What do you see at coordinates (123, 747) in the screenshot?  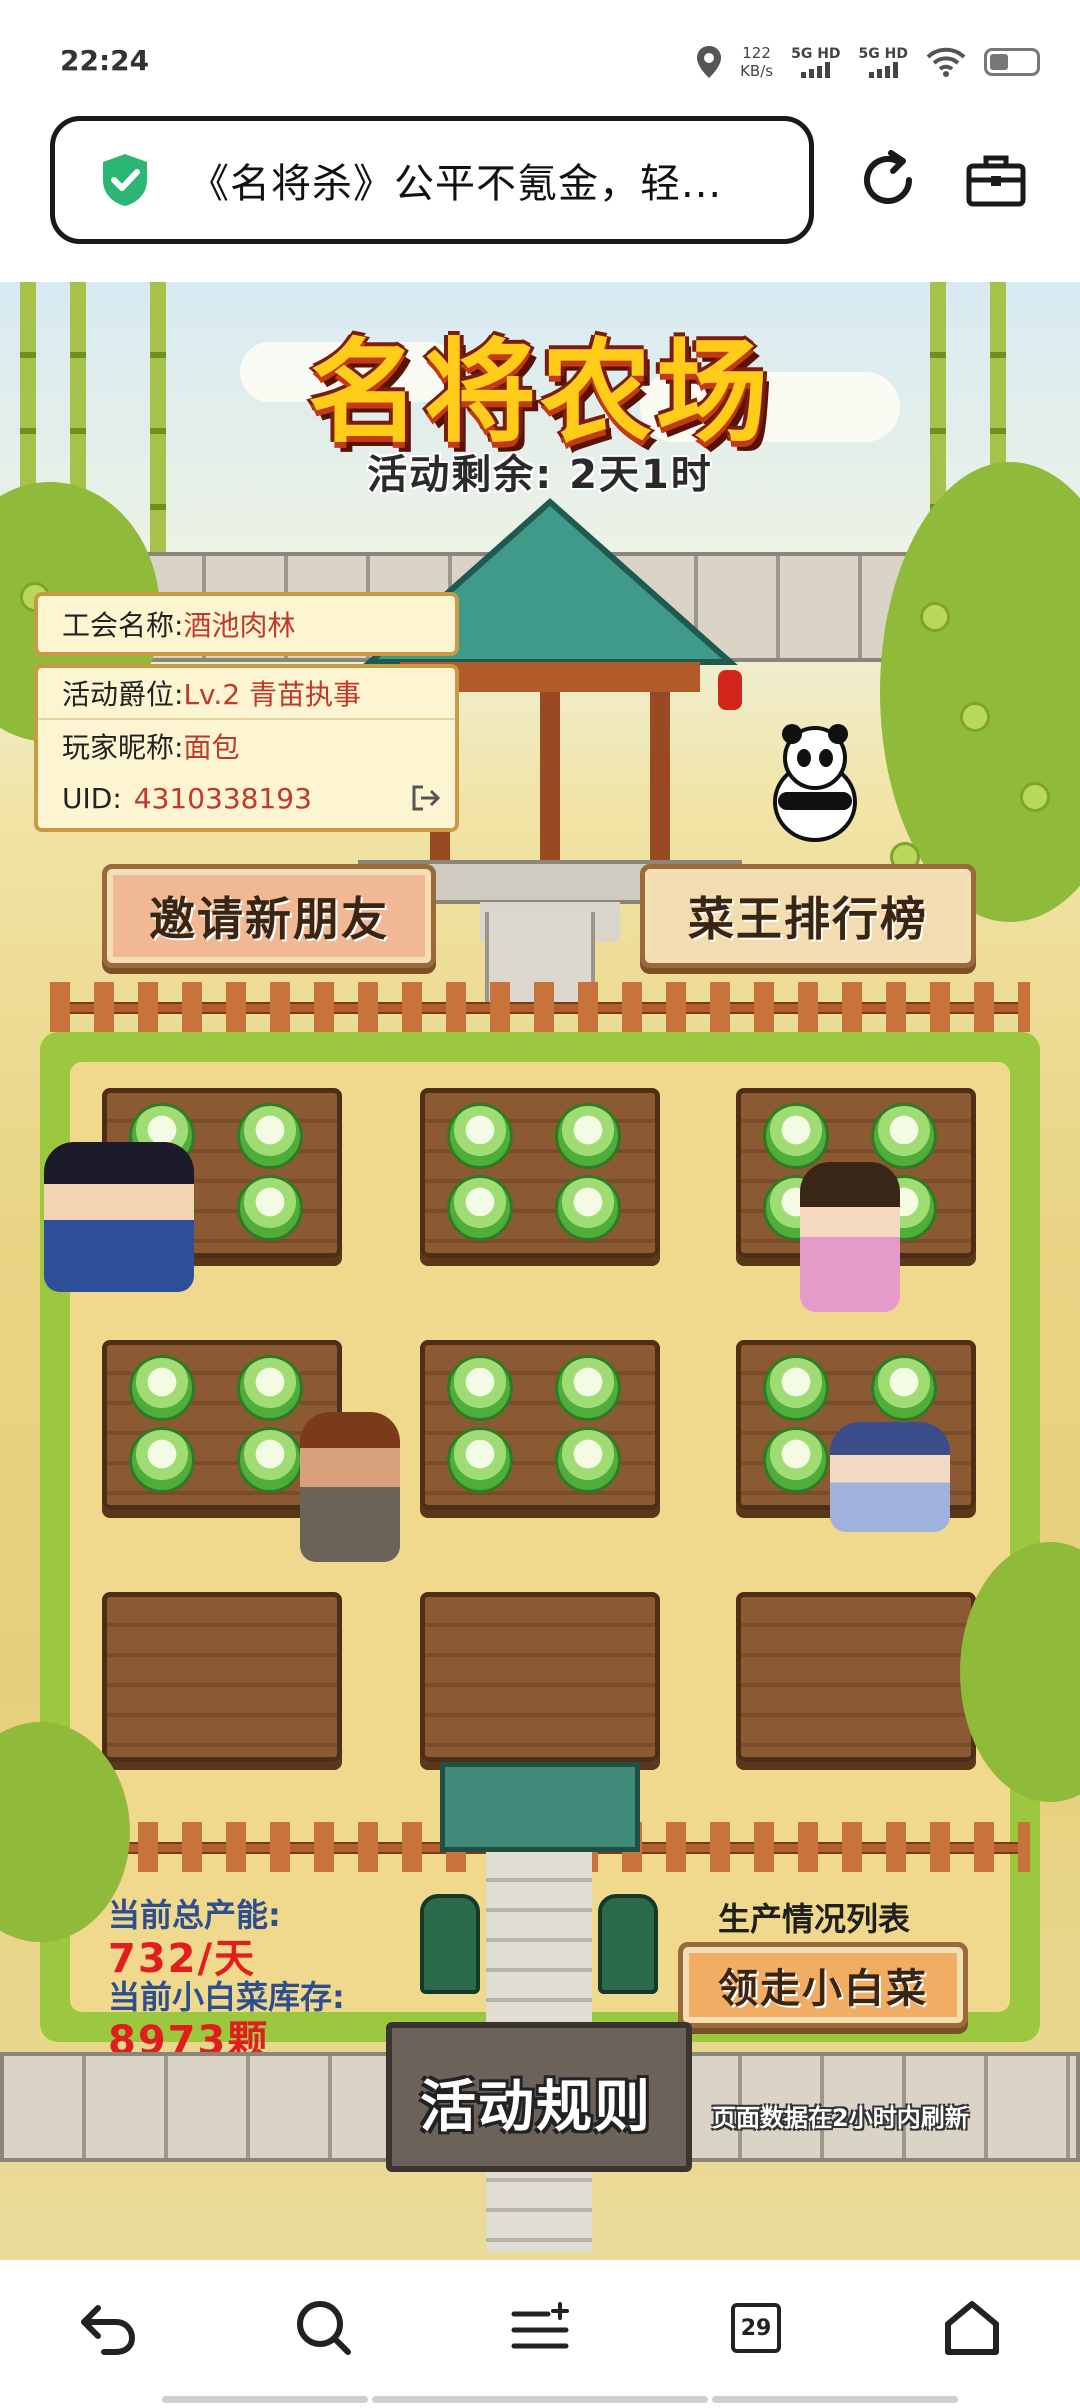 I see `nickname-label: 玩家昵称:` at bounding box center [123, 747].